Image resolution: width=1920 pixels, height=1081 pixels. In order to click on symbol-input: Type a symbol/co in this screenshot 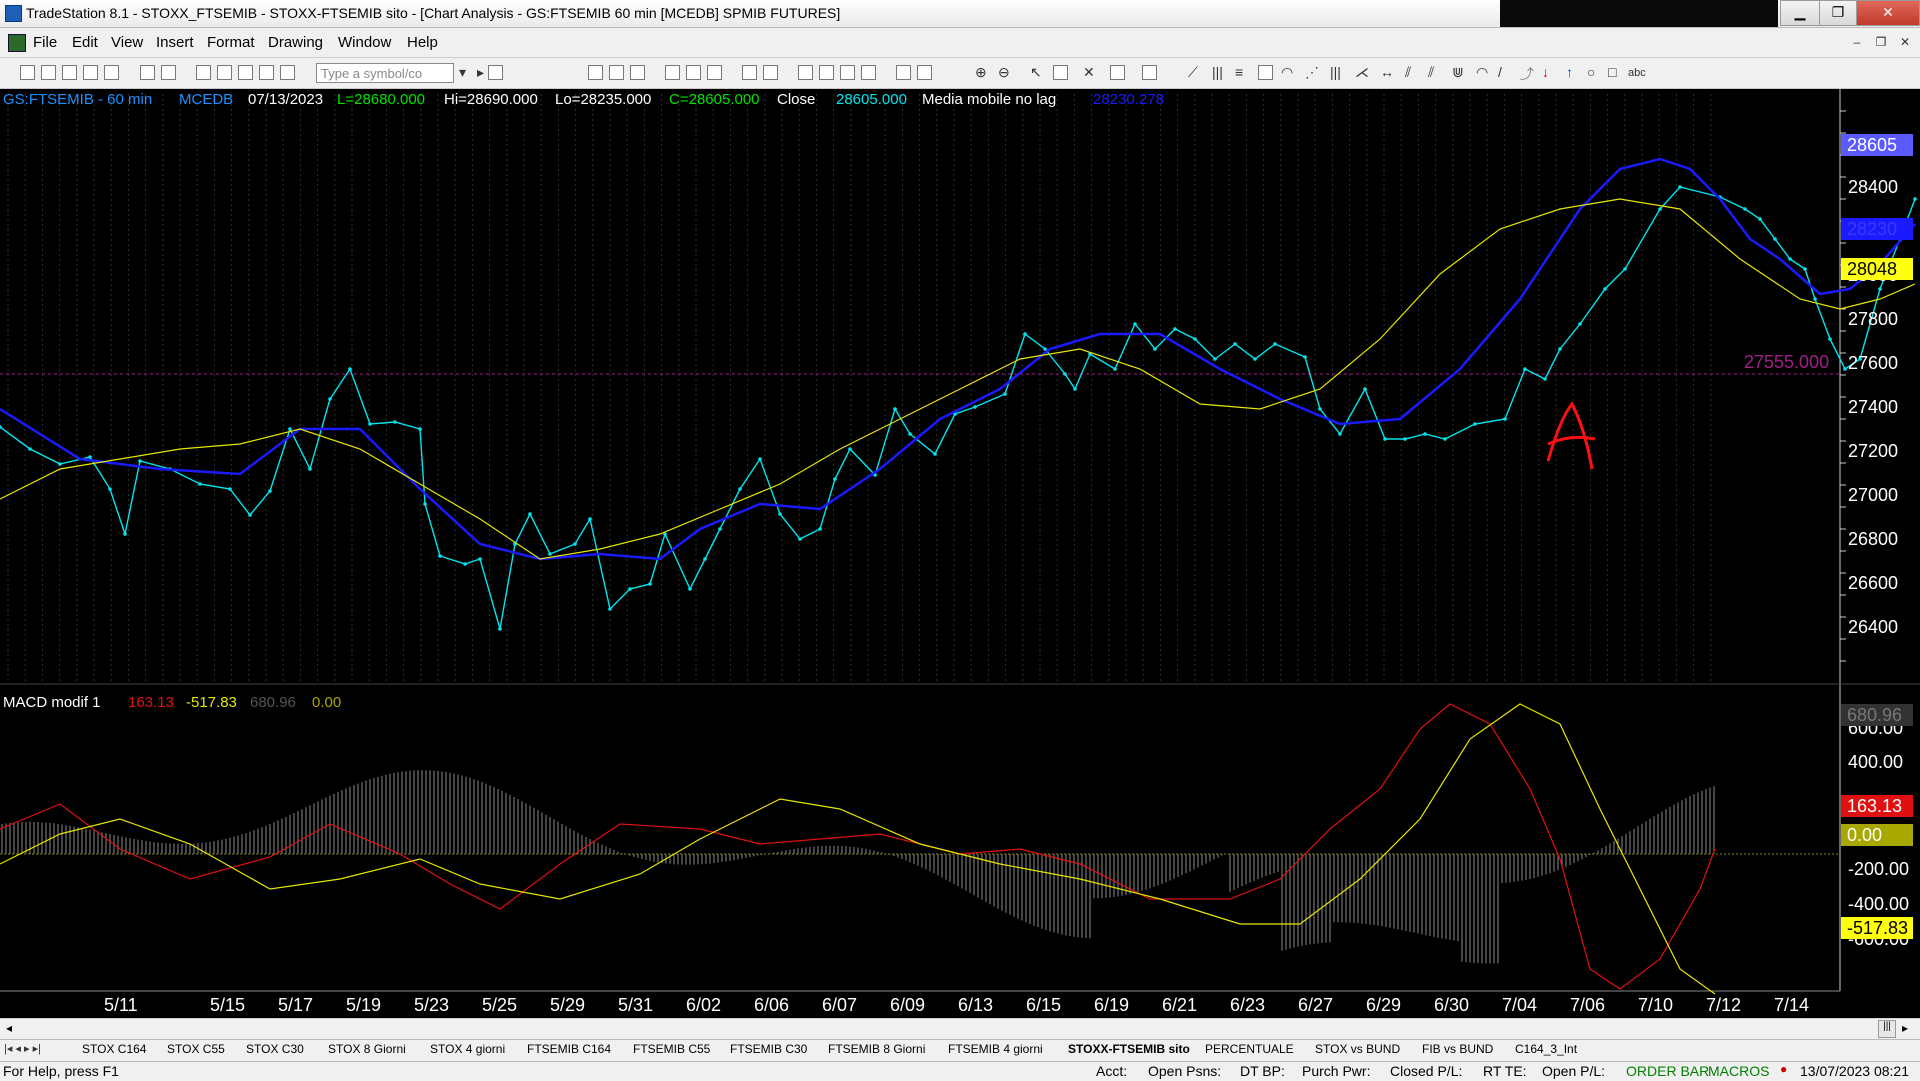, I will do `click(385, 73)`.